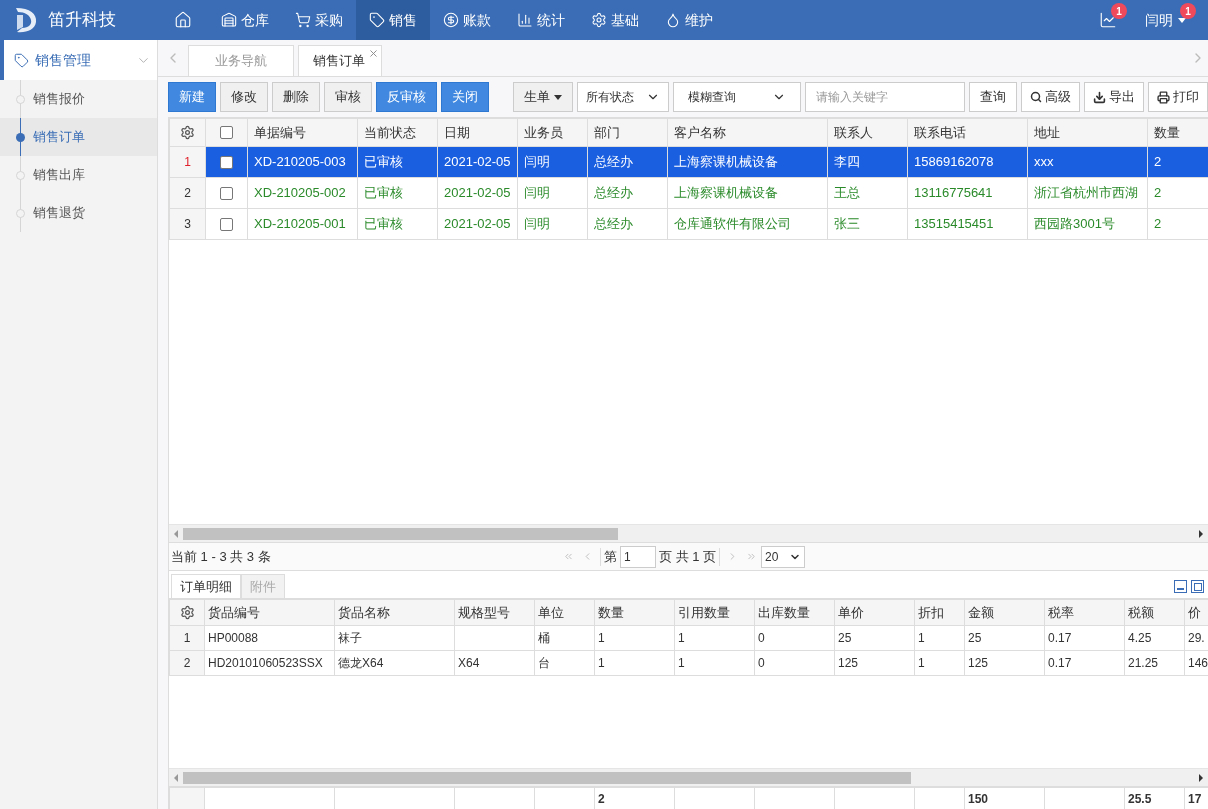 This screenshot has width=1208, height=809. Describe the element at coordinates (465, 97) in the screenshot. I see `toolbar-button: 关闭` at that location.